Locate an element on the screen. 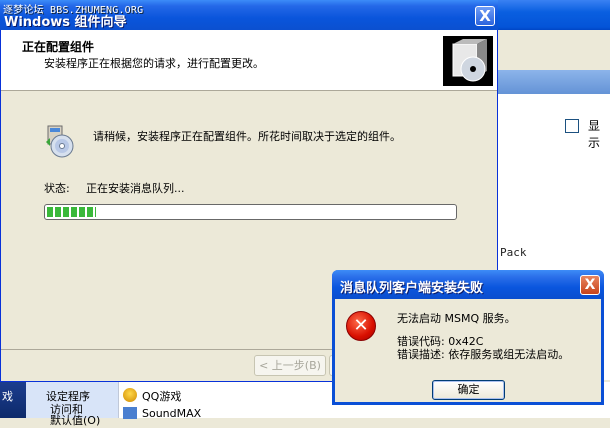 This screenshot has height=428, width=610. error-dialog-title: 消息队列客户端安装失败 is located at coordinates (412, 288).